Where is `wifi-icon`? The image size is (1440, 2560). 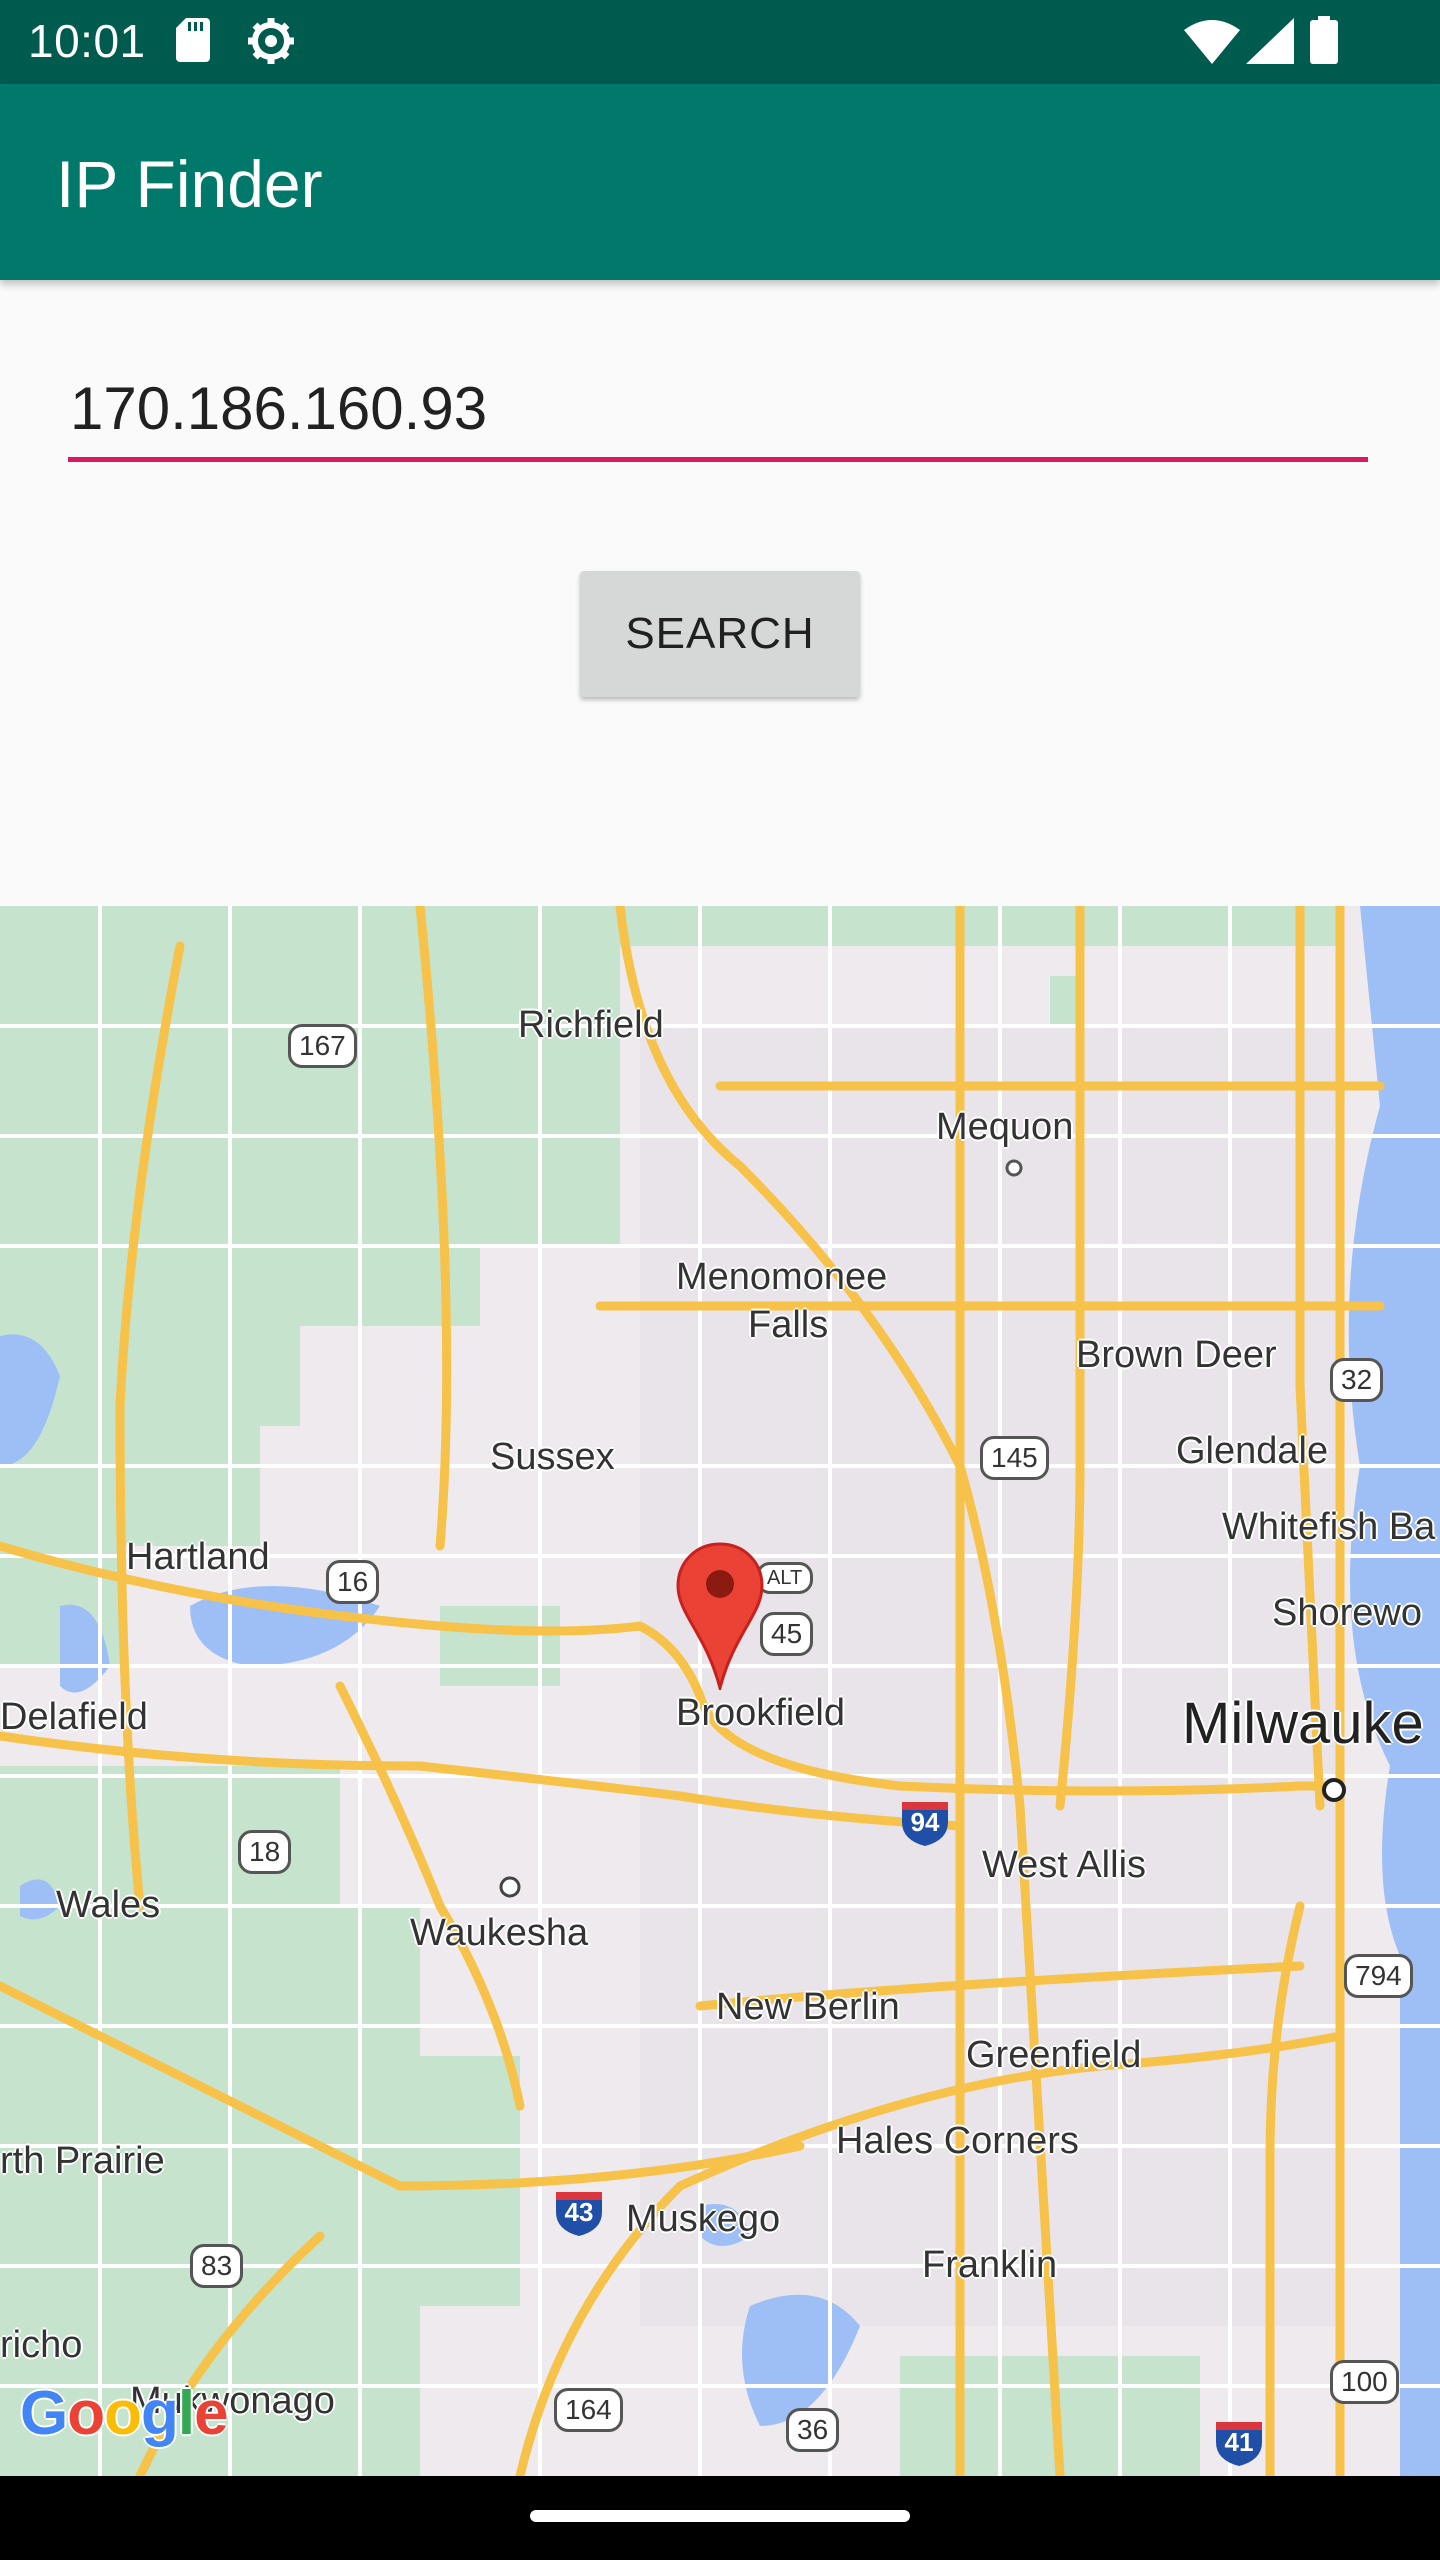 wifi-icon is located at coordinates (1212, 42).